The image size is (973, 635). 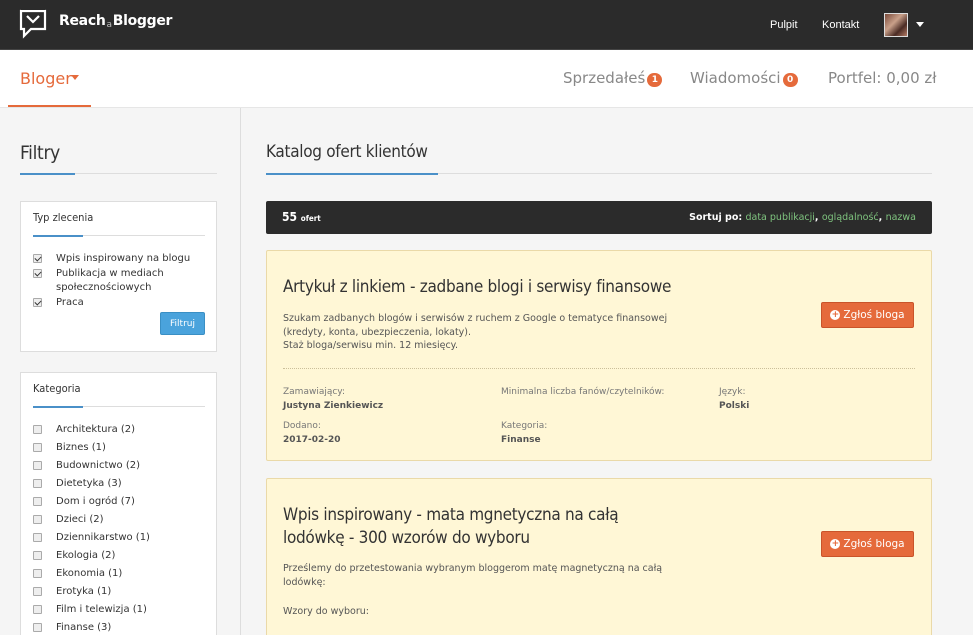 I want to click on option-label: Dietetyka (3), so click(x=89, y=483).